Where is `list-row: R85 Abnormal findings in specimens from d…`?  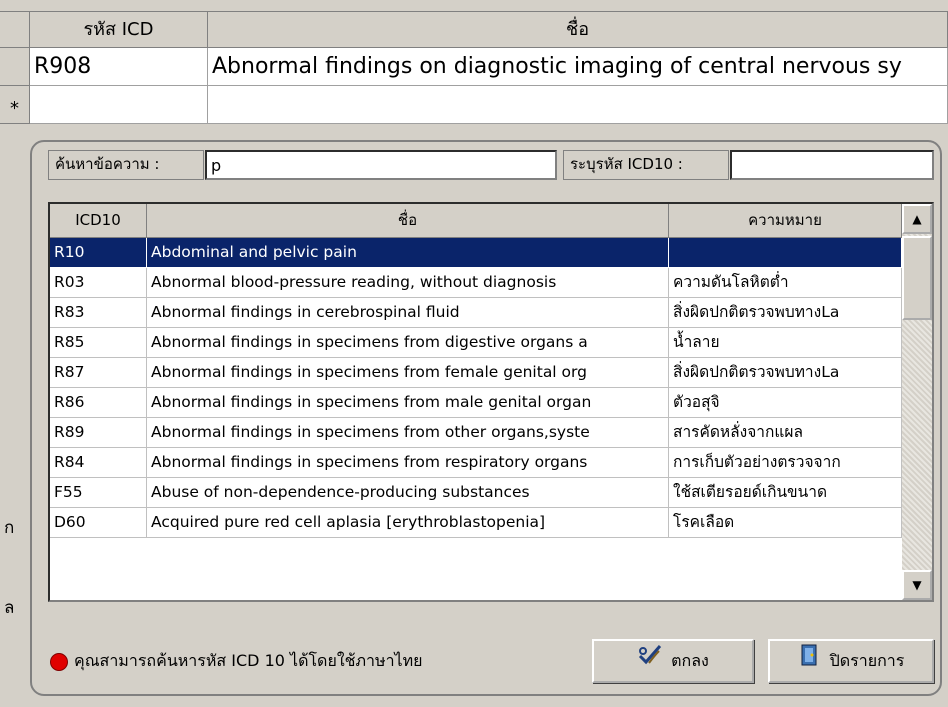
list-row: R85 Abnormal findings in specimens from d… is located at coordinates (476, 343).